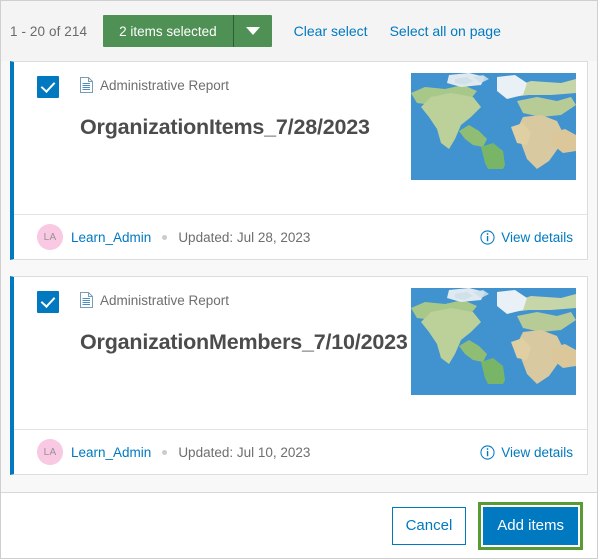 Image resolution: width=598 pixels, height=559 pixels. I want to click on items-selected-button-group: 2 items selected, so click(187, 31).